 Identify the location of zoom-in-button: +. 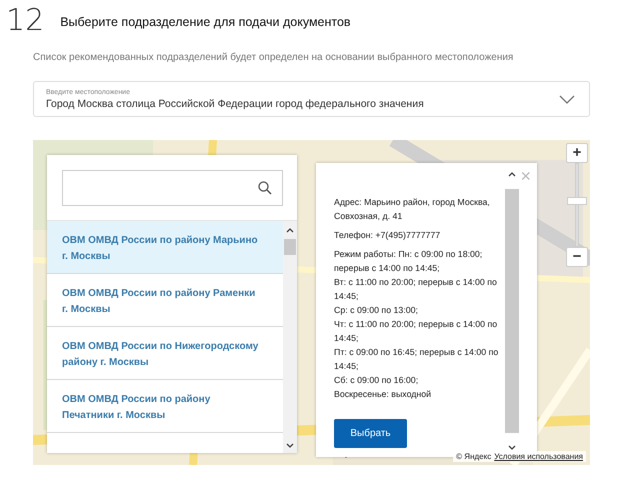
(577, 153).